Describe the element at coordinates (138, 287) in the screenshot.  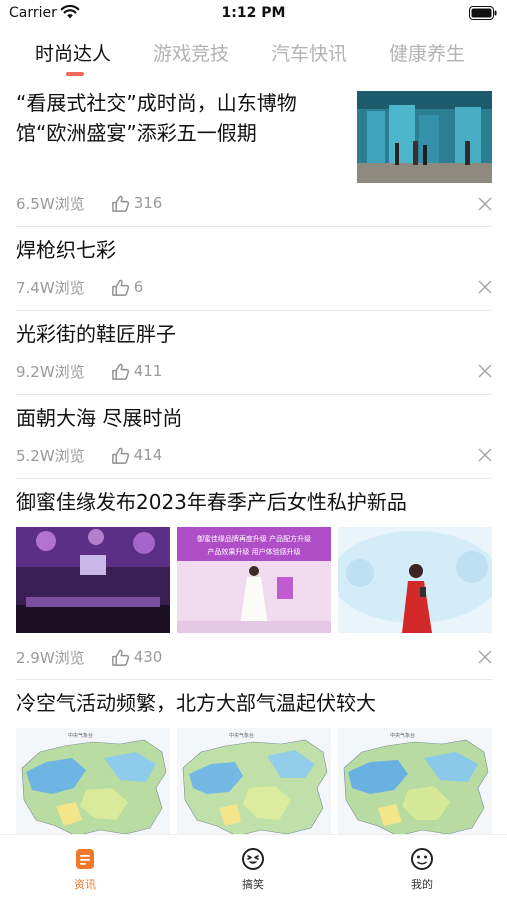
I see `like-count: 6` at that location.